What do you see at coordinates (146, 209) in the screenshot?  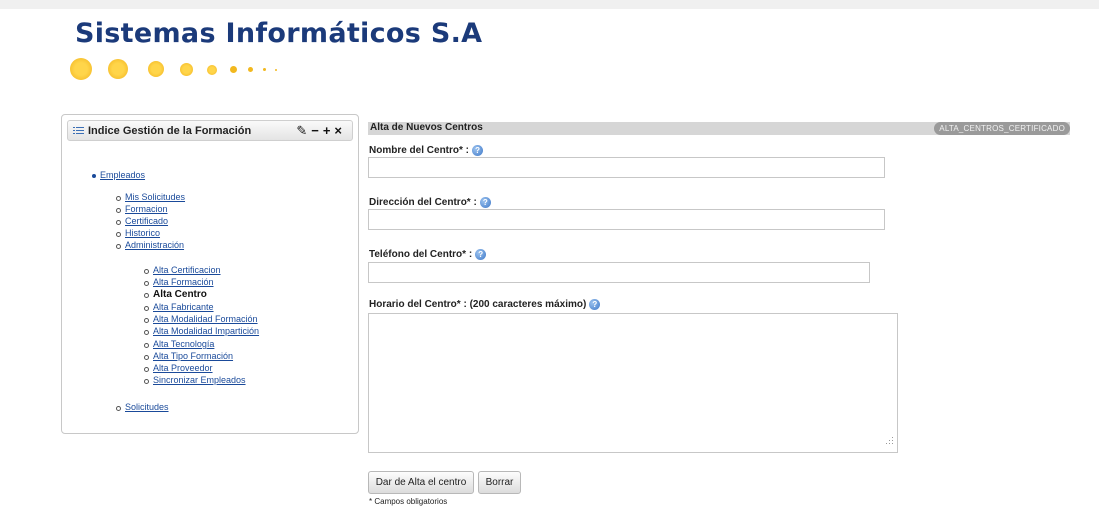 I see `menu-item-formacion: Formacion` at bounding box center [146, 209].